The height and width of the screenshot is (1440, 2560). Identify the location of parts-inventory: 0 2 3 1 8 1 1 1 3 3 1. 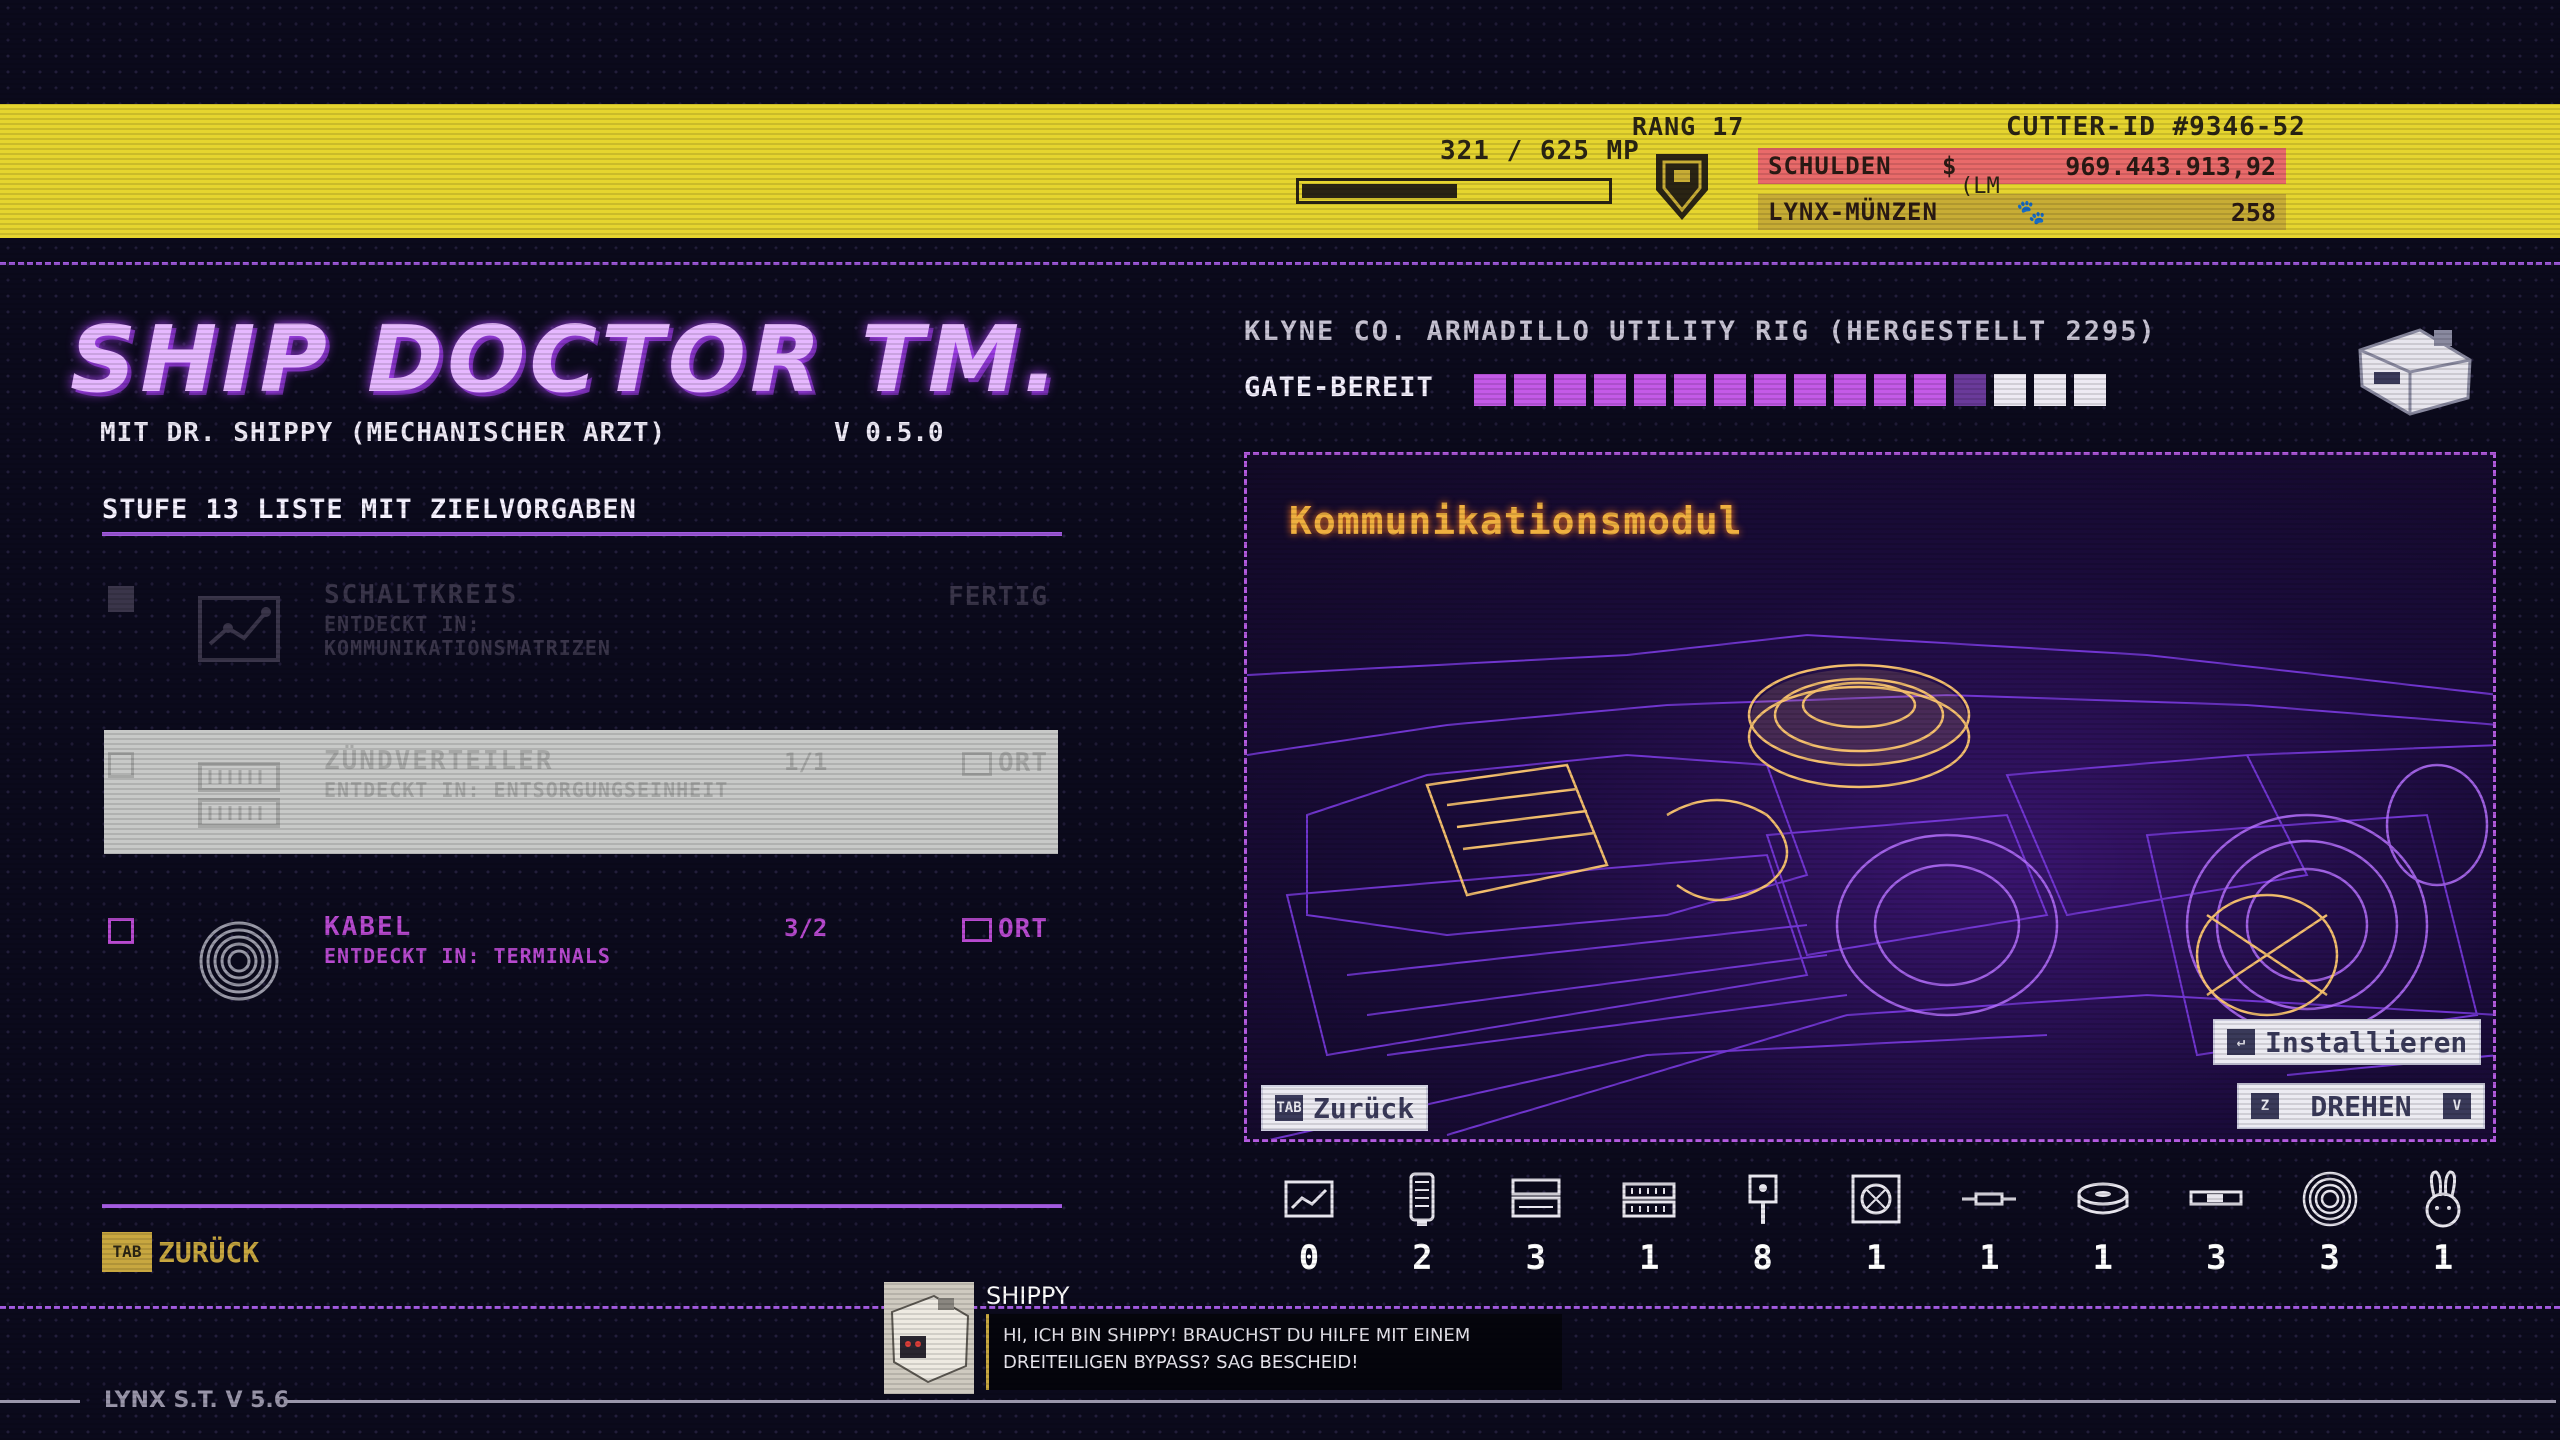
(1872, 1228).